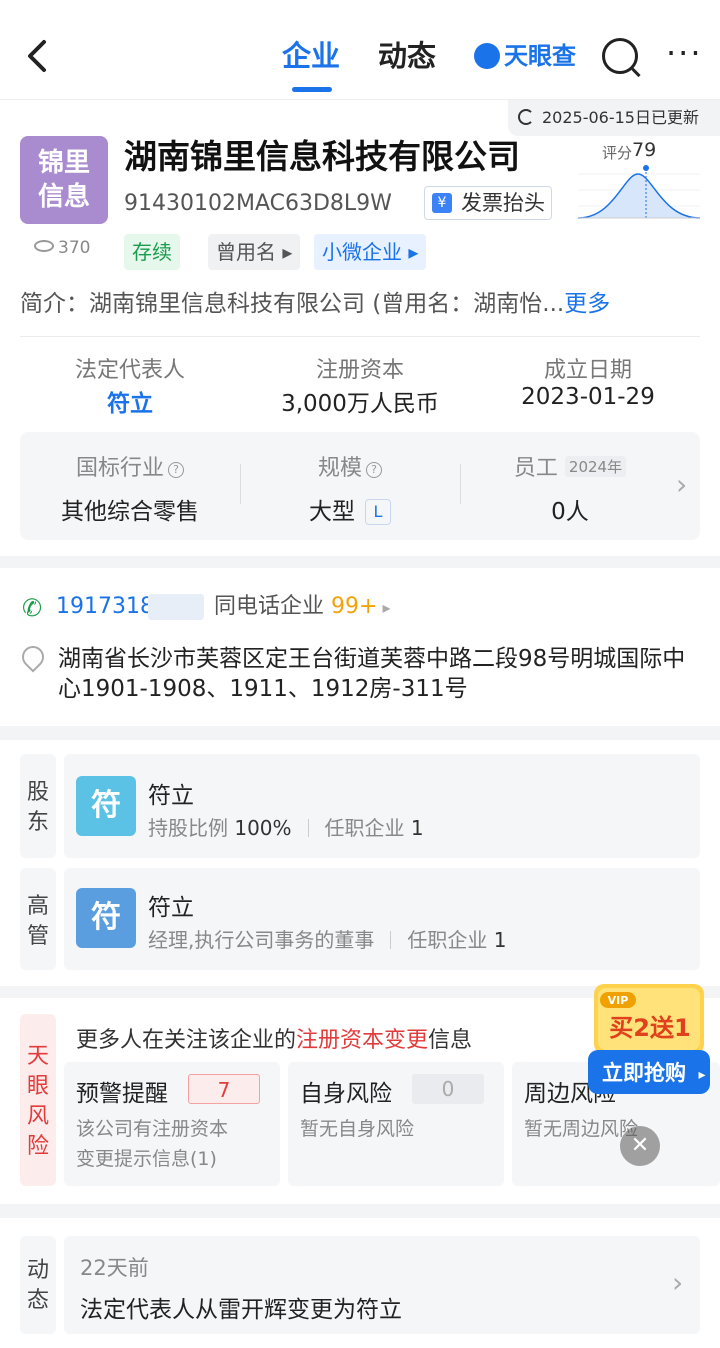 Image resolution: width=720 pixels, height=1348 pixels. I want to click on risk-notice: 更多人在关注该企业的注册资本变更信息, so click(274, 1038).